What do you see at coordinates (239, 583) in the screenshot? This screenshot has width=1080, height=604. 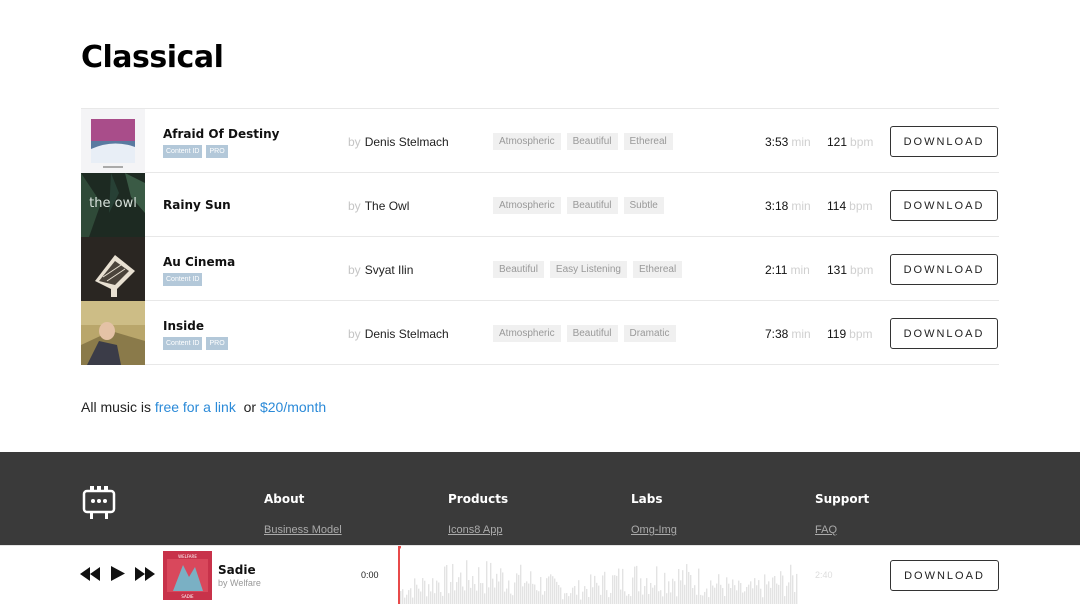 I see `now-playing-artist: by Welfare` at bounding box center [239, 583].